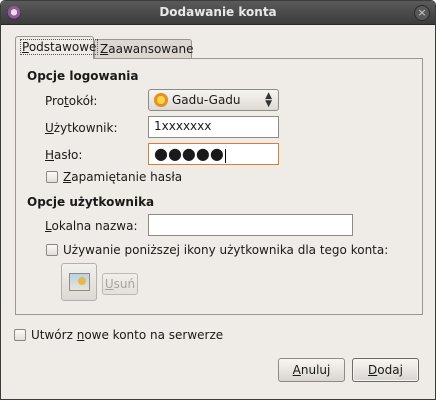 Image resolution: width=436 pixels, height=400 pixels. What do you see at coordinates (143, 49) in the screenshot?
I see `tab-zaawansowane: Zaawansowane` at bounding box center [143, 49].